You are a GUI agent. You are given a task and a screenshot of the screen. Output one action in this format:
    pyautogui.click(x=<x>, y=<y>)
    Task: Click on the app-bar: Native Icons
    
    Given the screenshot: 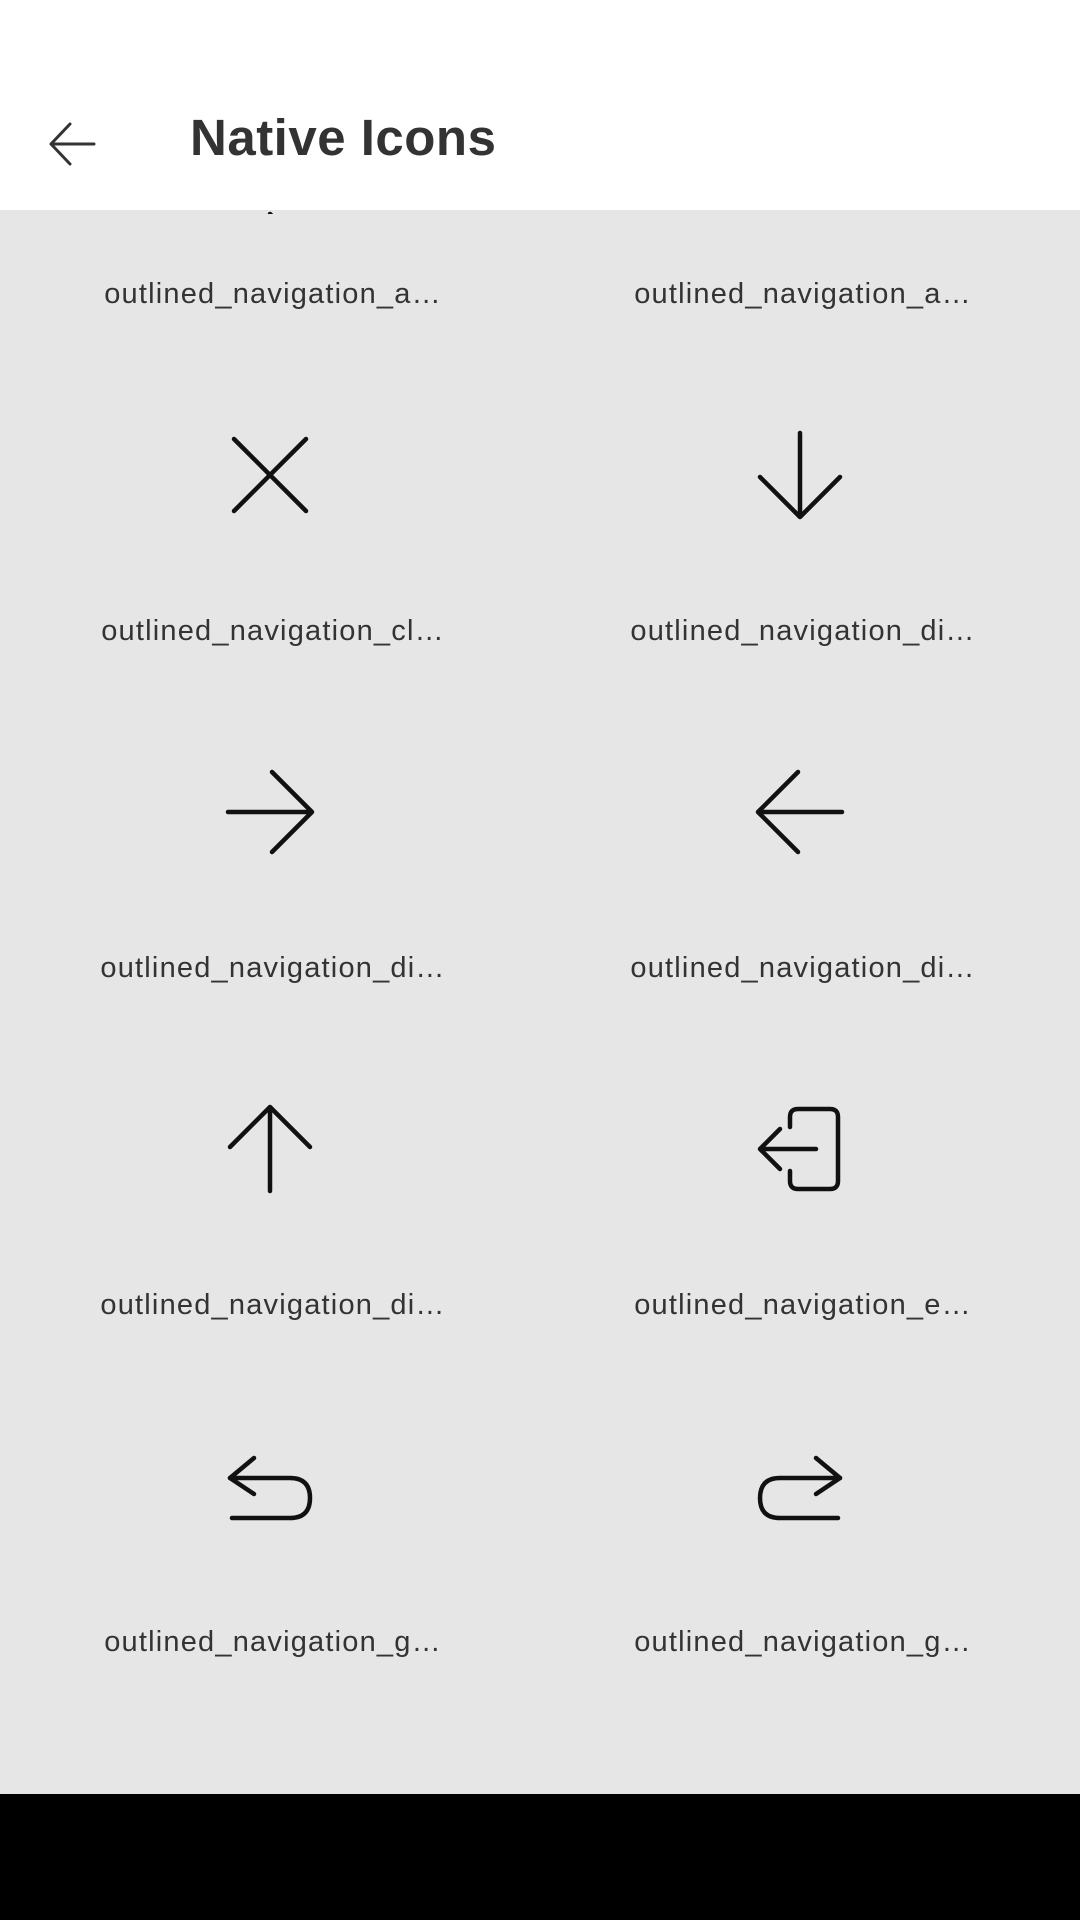 What is the action you would take?
    pyautogui.click(x=540, y=141)
    